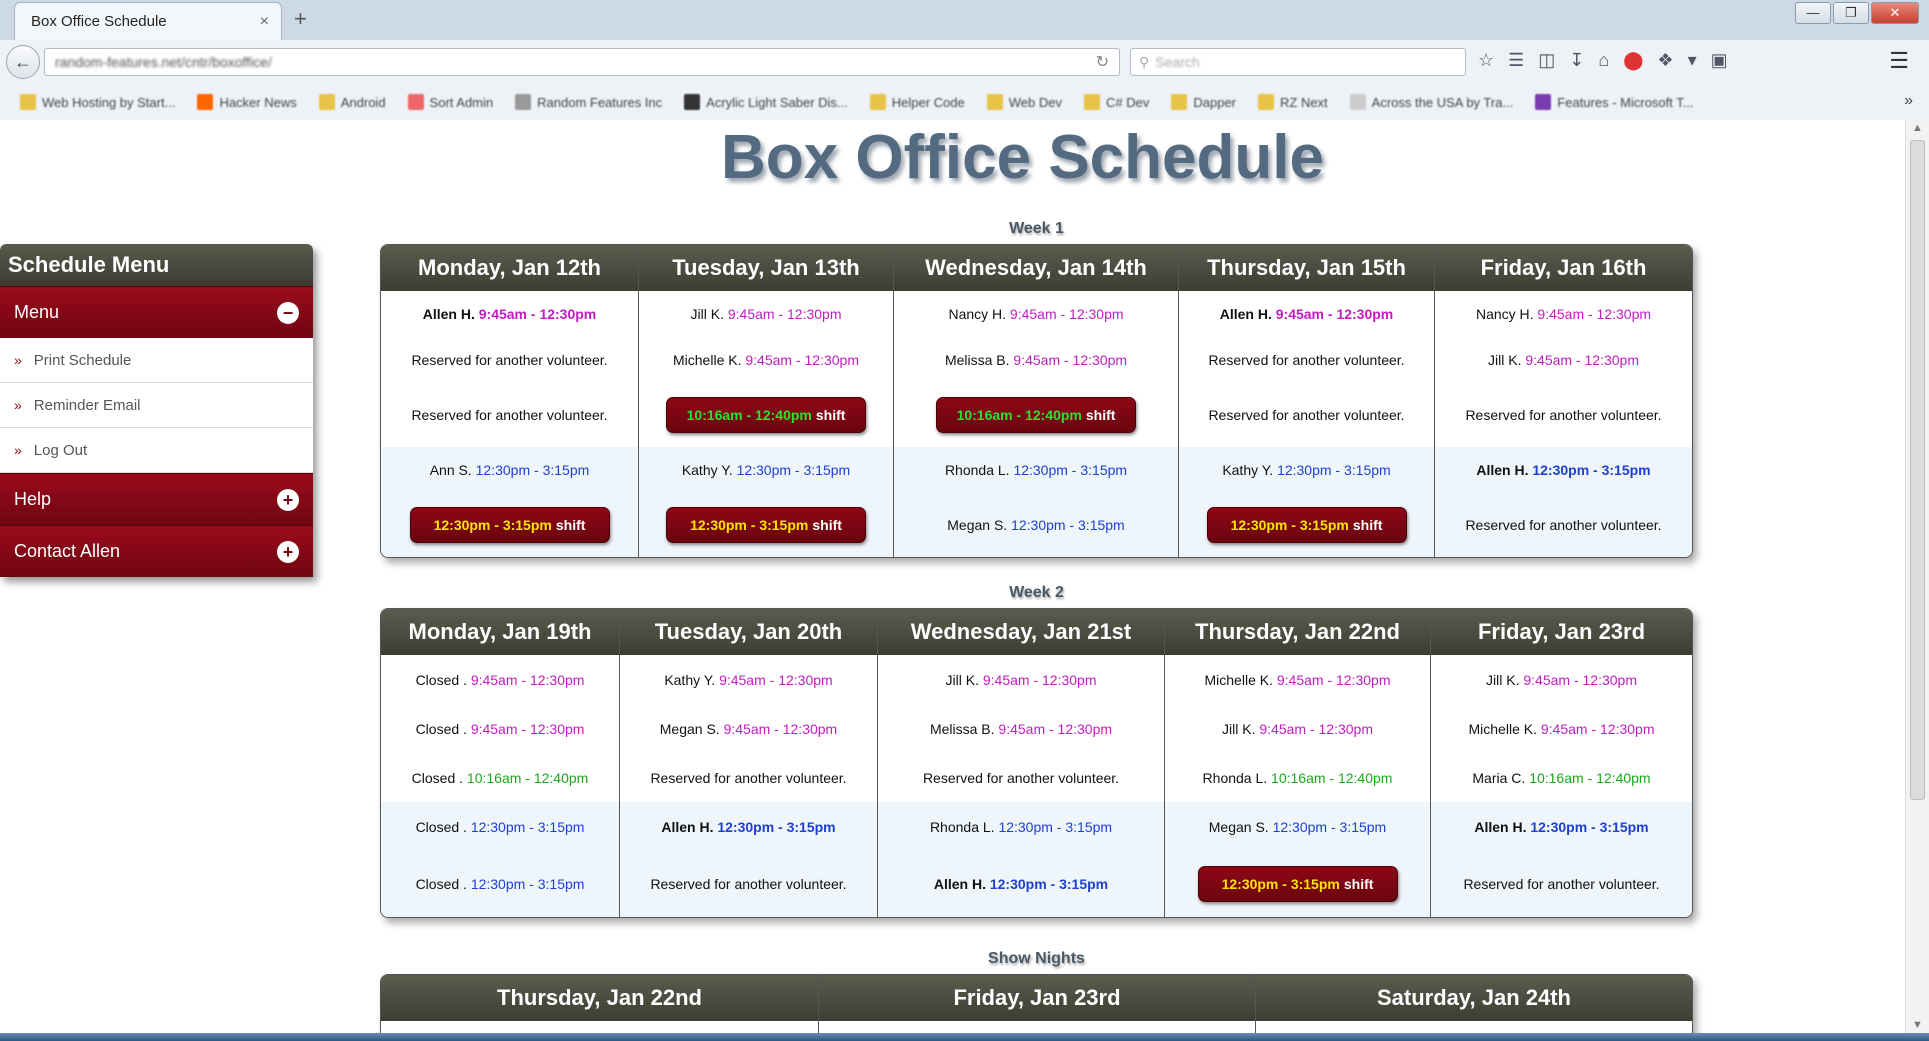 The width and height of the screenshot is (1929, 1041). Describe the element at coordinates (247, 102) in the screenshot. I see `bookmark-item: Hacker News` at that location.